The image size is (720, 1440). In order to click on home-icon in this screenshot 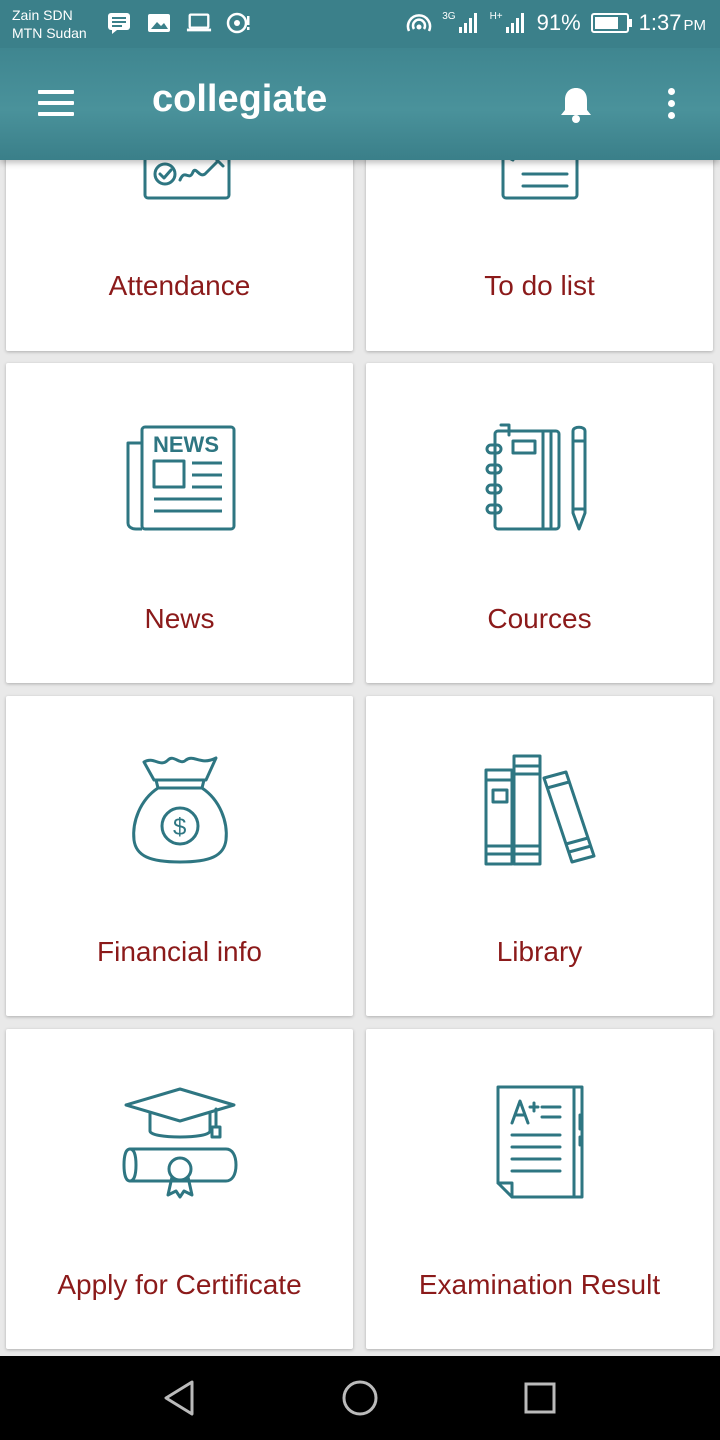, I will do `click(360, 1398)`.